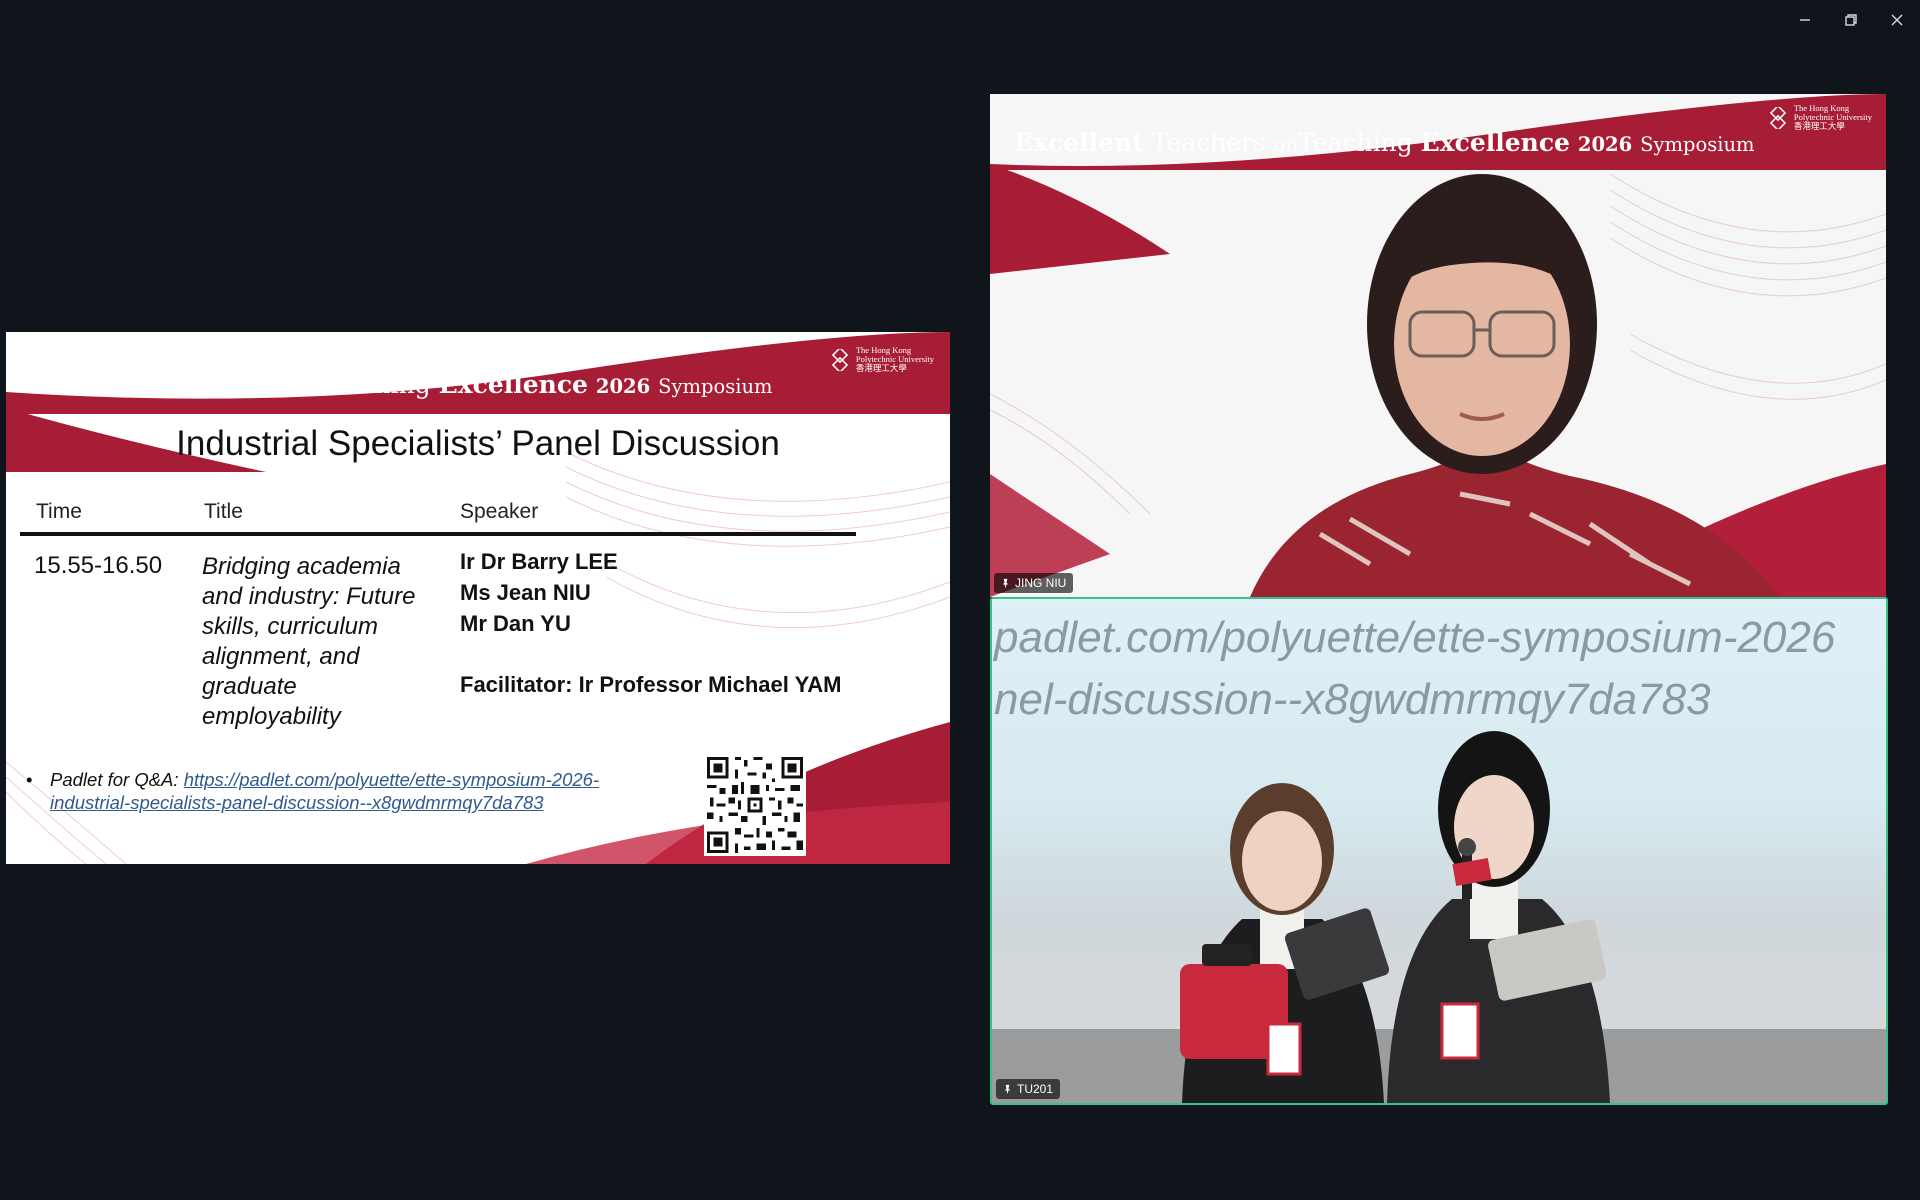 This screenshot has width=1920, height=1200. I want to click on room-scene, so click(1439, 917).